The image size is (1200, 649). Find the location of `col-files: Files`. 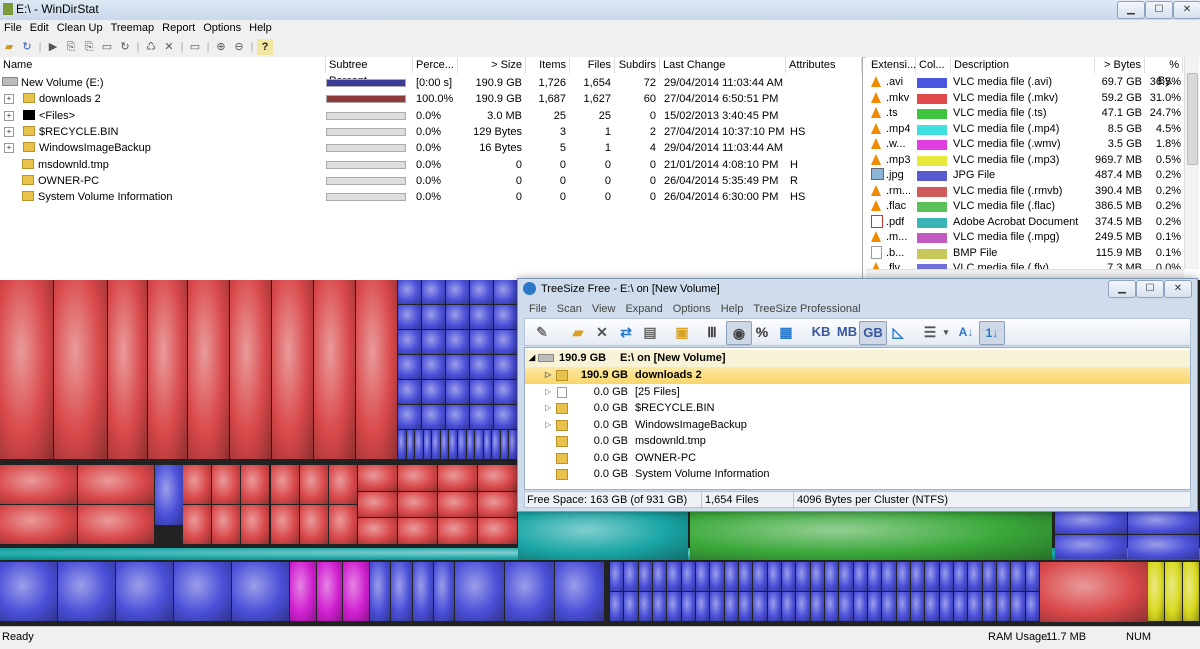

col-files: Files is located at coordinates (592, 65).